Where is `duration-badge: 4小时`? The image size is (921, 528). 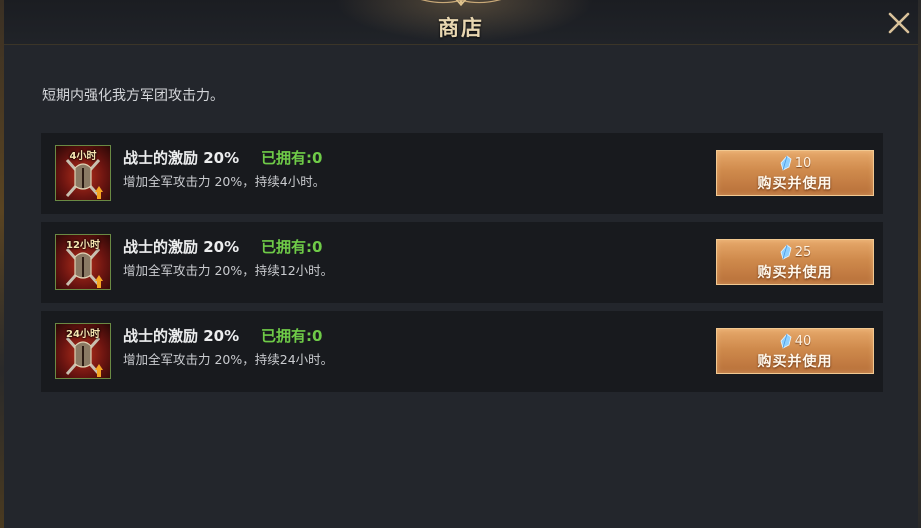
duration-badge: 4小时 is located at coordinates (83, 156).